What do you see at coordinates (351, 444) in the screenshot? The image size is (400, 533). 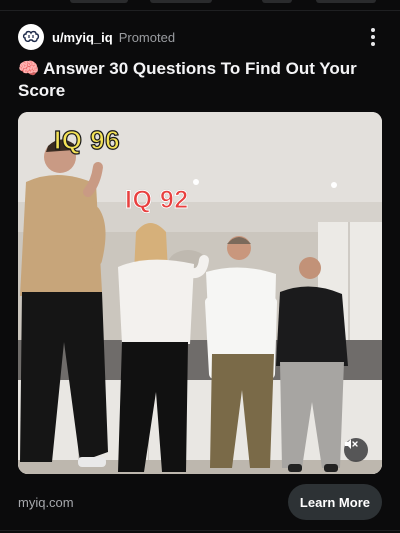 I see `speaker-muted-icon` at bounding box center [351, 444].